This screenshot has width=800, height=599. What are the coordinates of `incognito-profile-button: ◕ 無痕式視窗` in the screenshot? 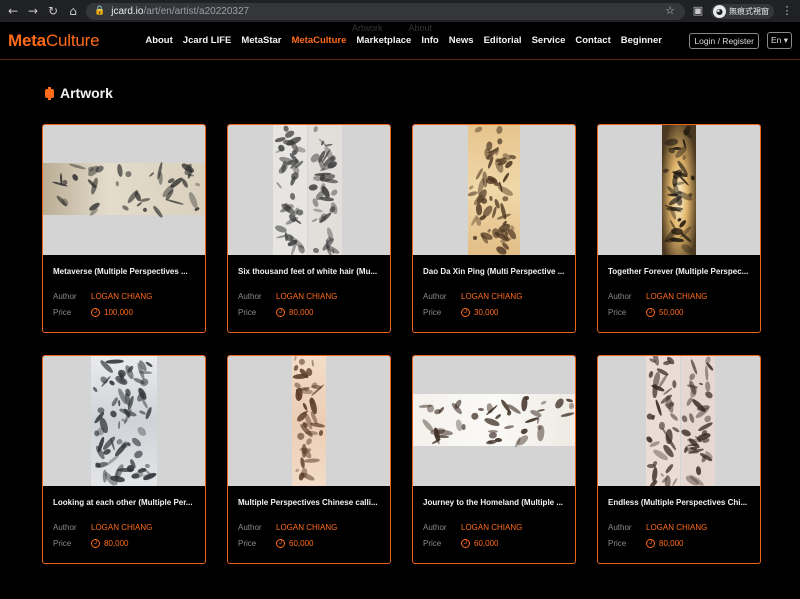 It's located at (742, 11).